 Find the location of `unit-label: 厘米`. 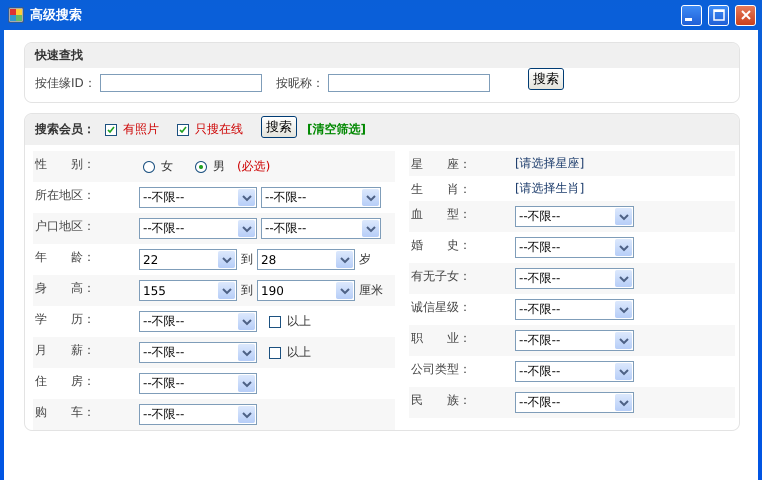

unit-label: 厘米 is located at coordinates (371, 290).